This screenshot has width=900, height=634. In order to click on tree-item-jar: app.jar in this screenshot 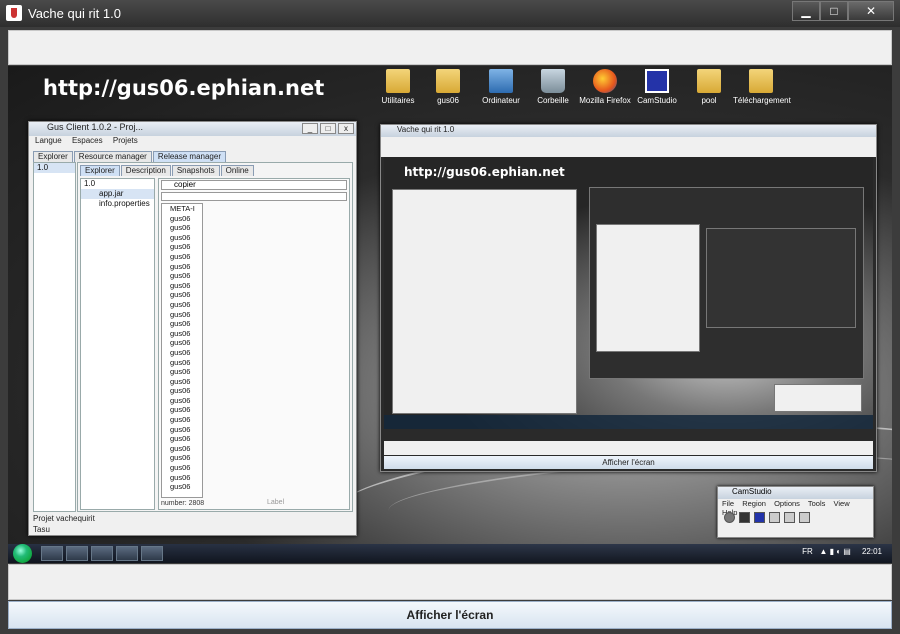, I will do `click(117, 194)`.